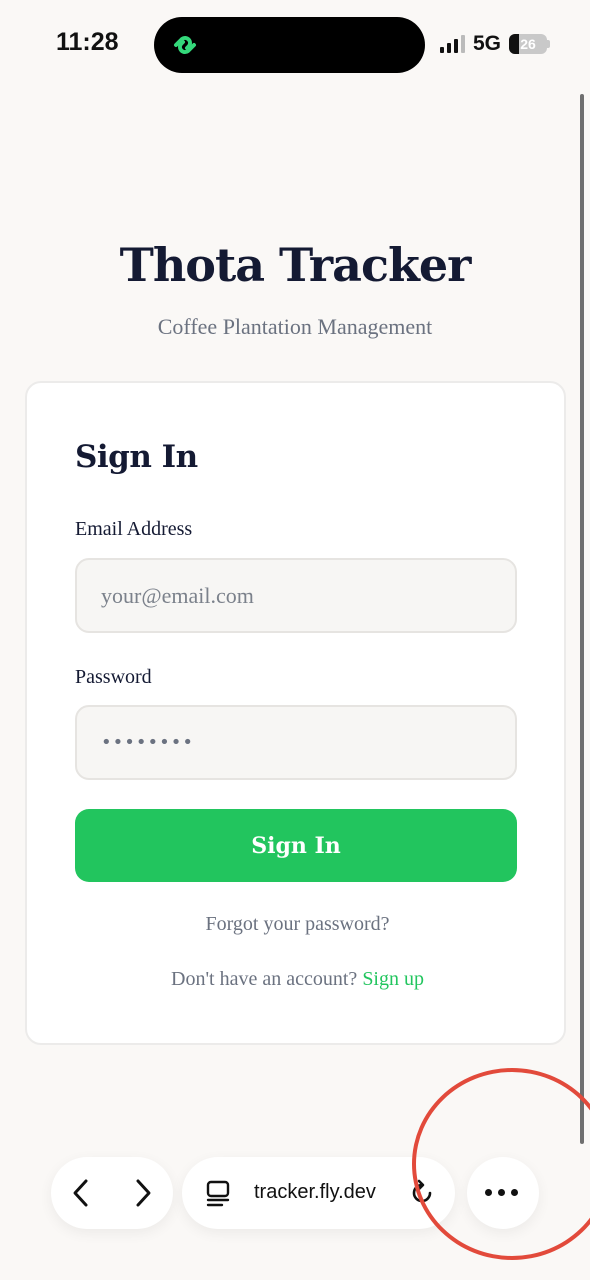  Describe the element at coordinates (296, 845) in the screenshot. I see `sign-in-button: Sign In` at that location.